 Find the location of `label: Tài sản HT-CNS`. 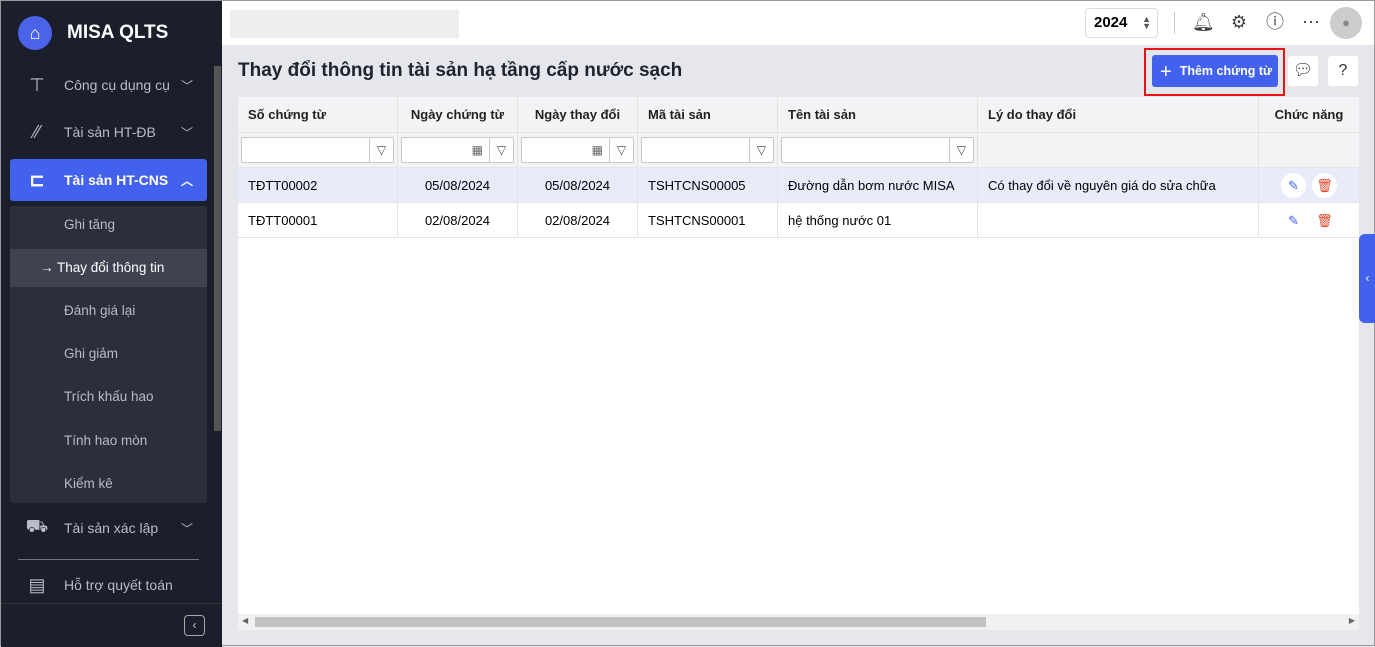

label: Tài sản HT-CNS is located at coordinates (116, 180).